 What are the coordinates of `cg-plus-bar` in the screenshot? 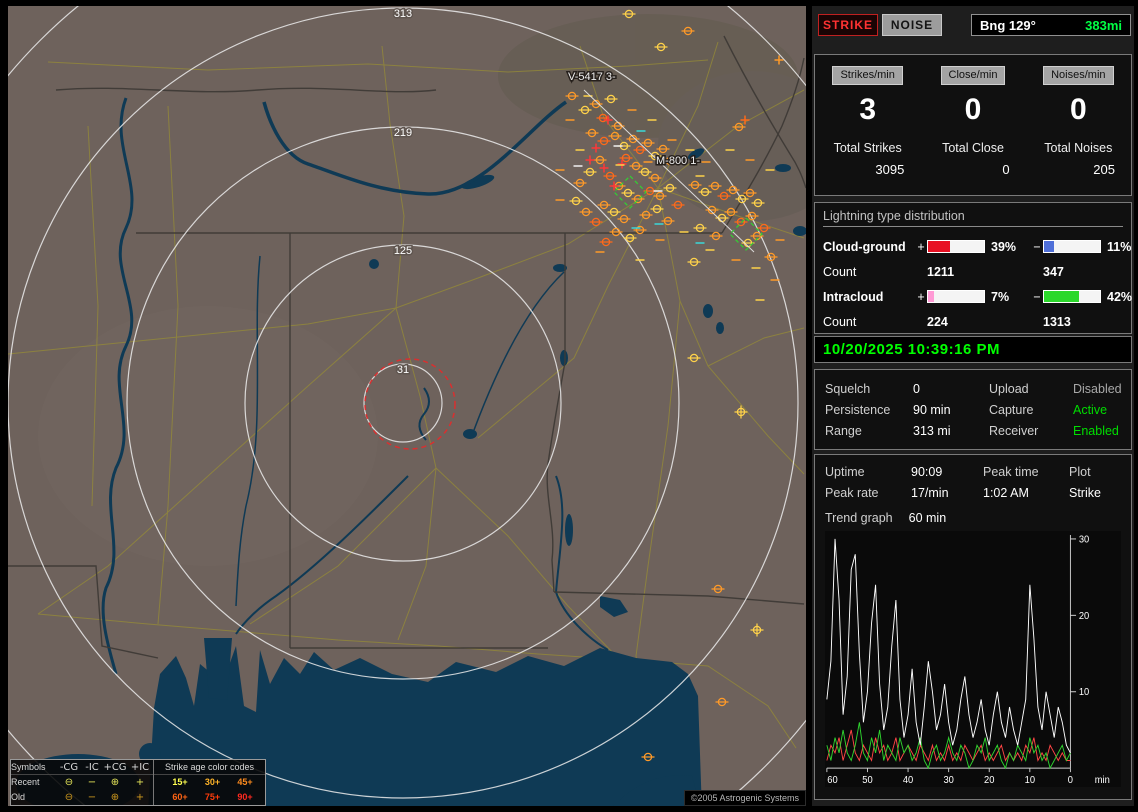 It's located at (956, 246).